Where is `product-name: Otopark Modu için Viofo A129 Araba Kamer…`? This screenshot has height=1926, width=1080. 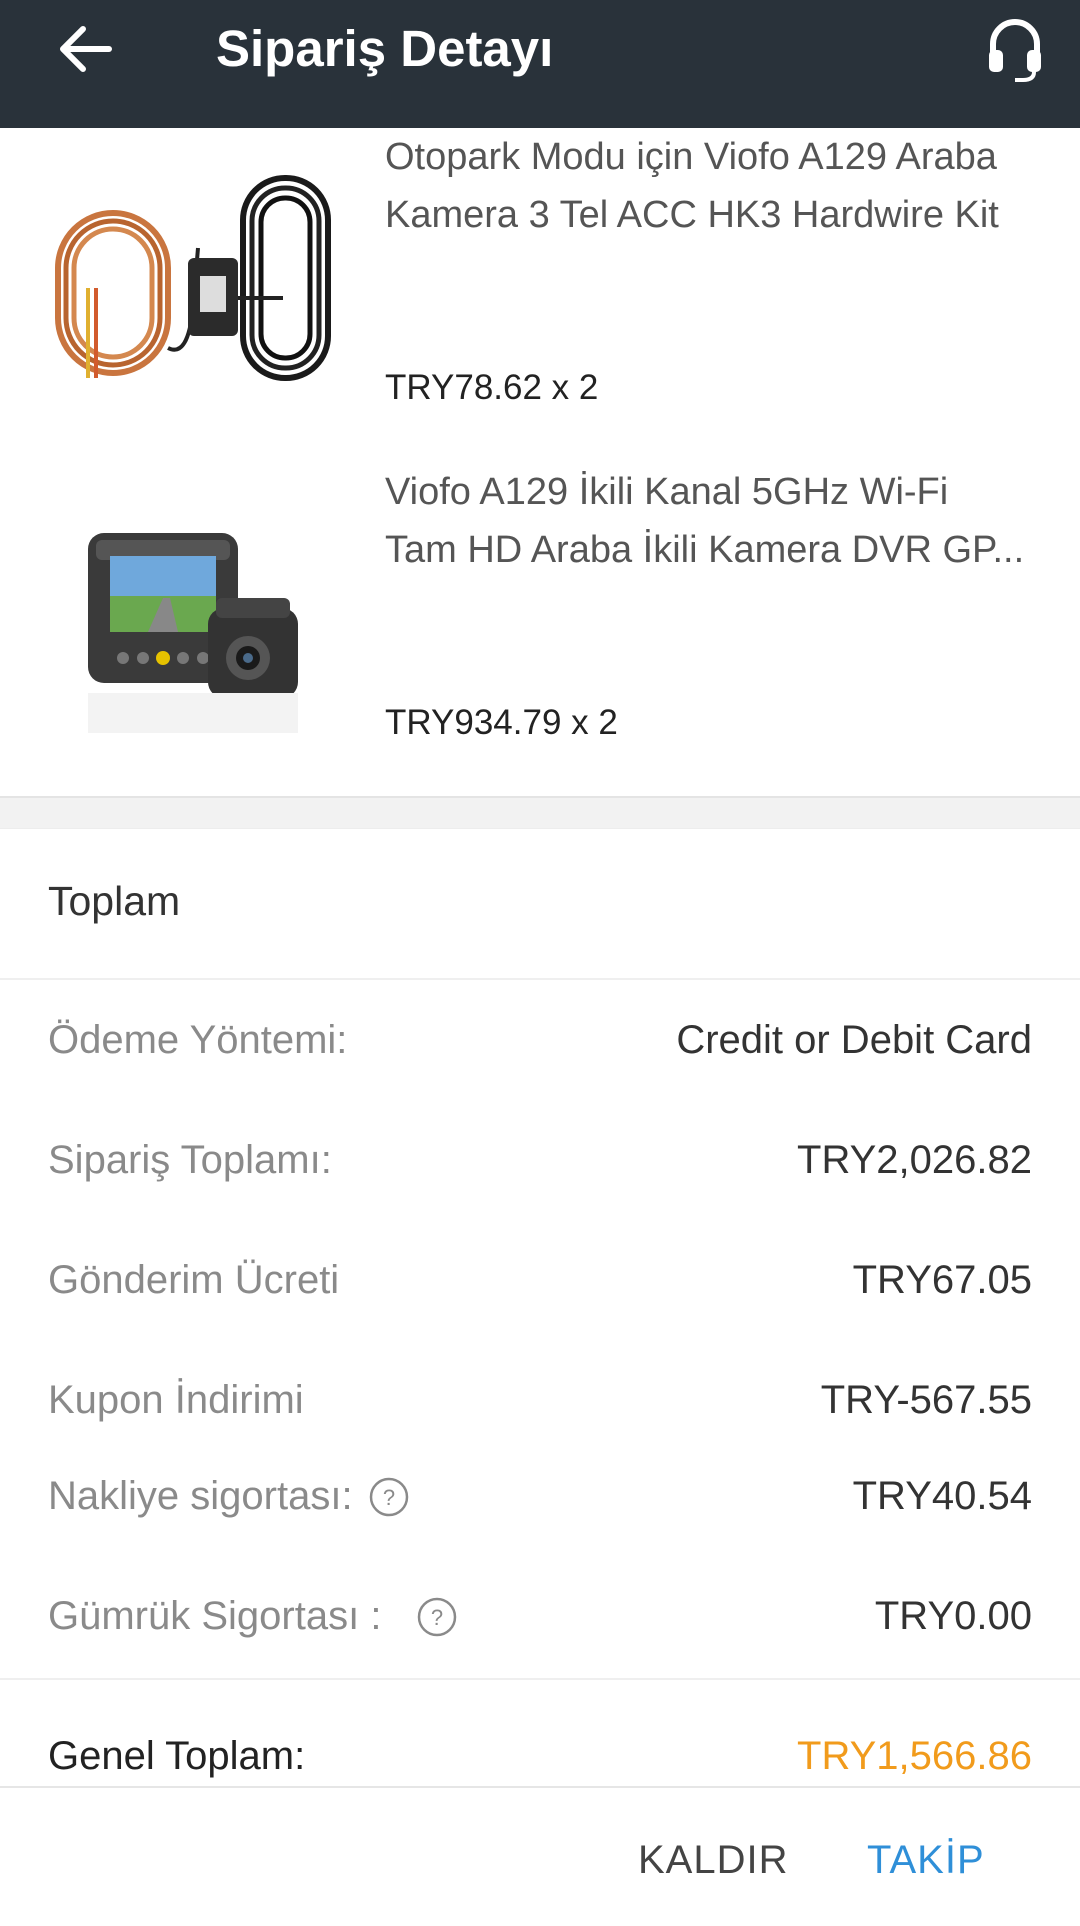
product-name: Otopark Modu için Viofo A129 Araba Kamer… is located at coordinates (710, 186).